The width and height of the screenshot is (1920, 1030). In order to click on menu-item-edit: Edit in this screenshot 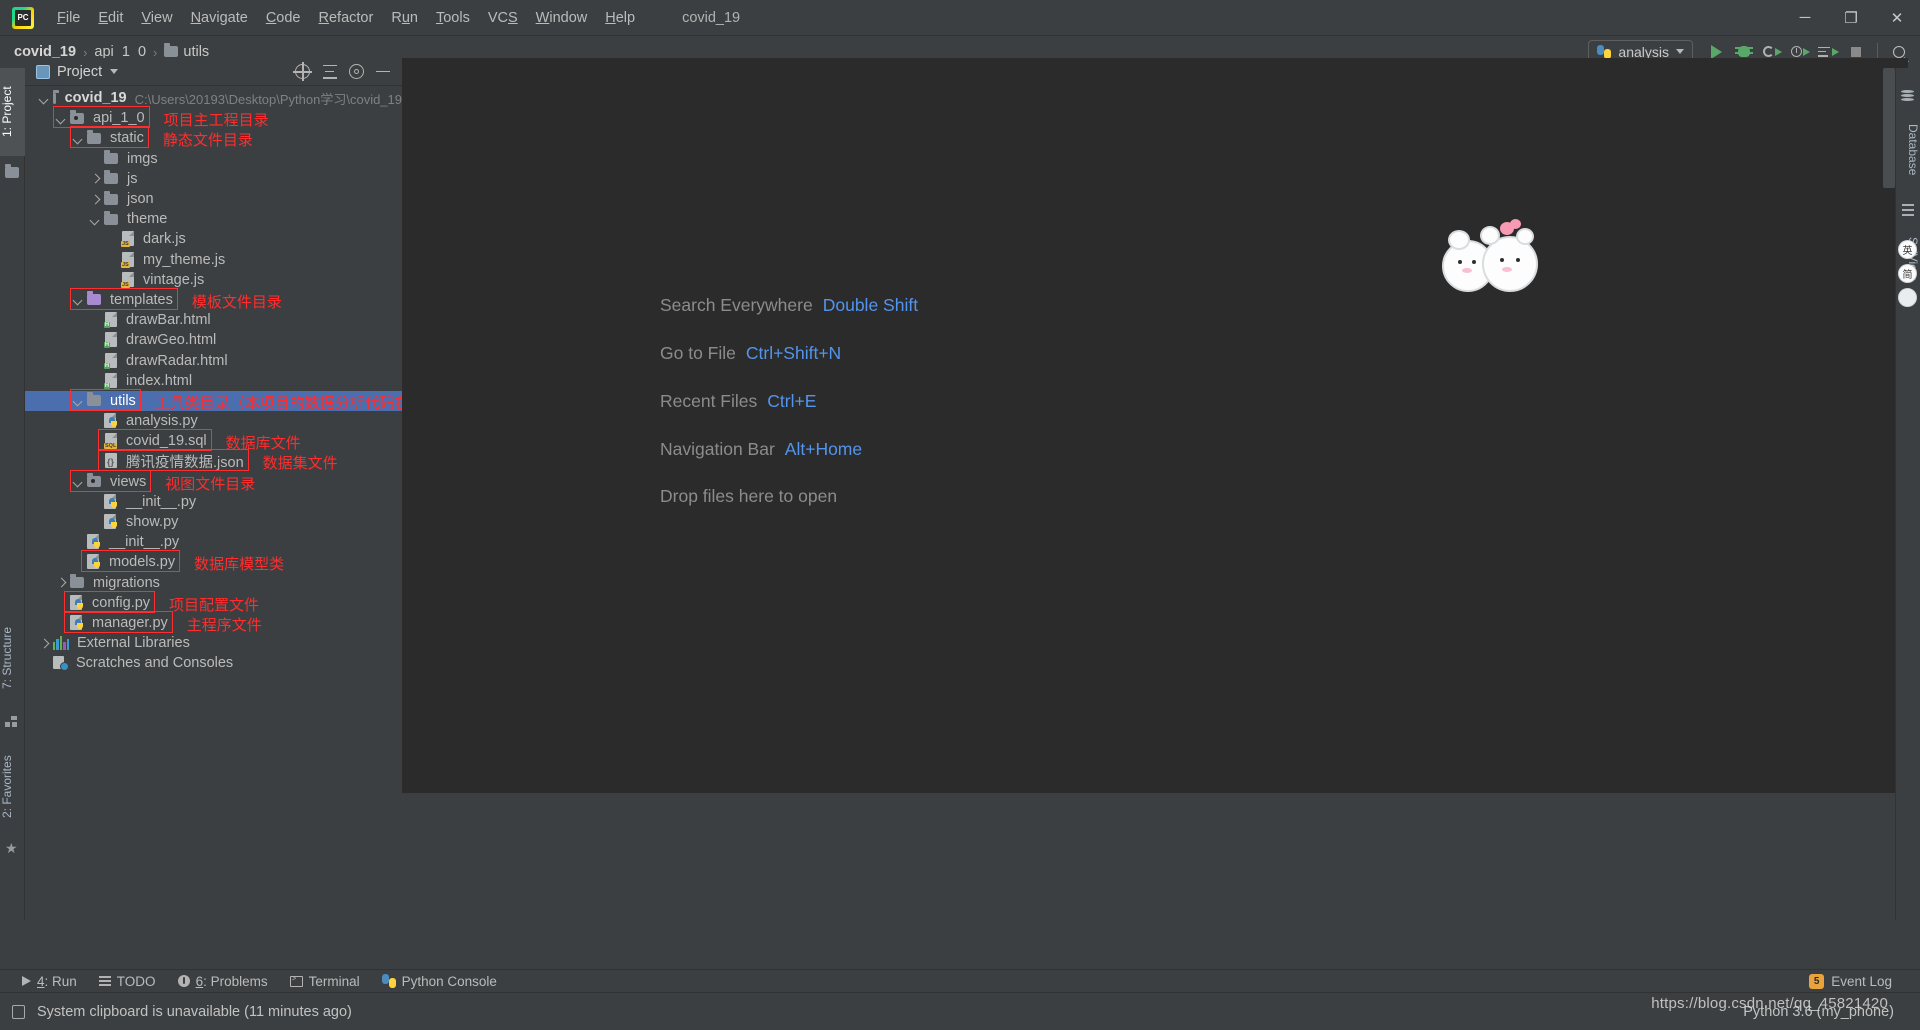, I will do `click(110, 18)`.